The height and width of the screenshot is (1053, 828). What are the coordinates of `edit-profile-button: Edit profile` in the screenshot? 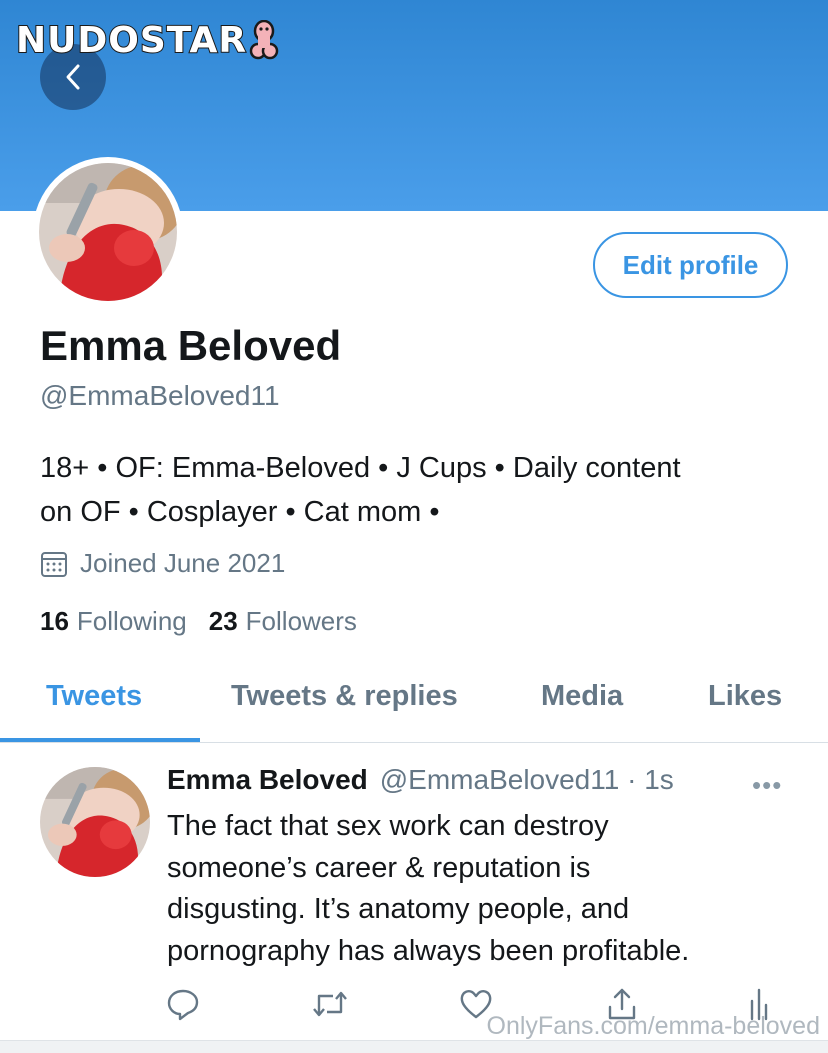 It's located at (690, 265).